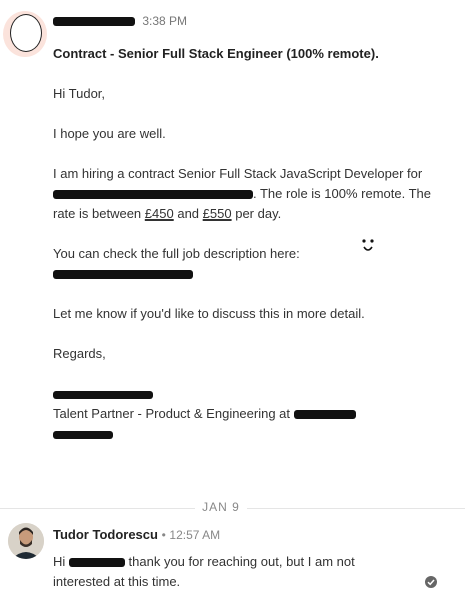 The width and height of the screenshot is (465, 600). What do you see at coordinates (195, 535) in the screenshot?
I see `reply-time: 12:57 AM` at bounding box center [195, 535].